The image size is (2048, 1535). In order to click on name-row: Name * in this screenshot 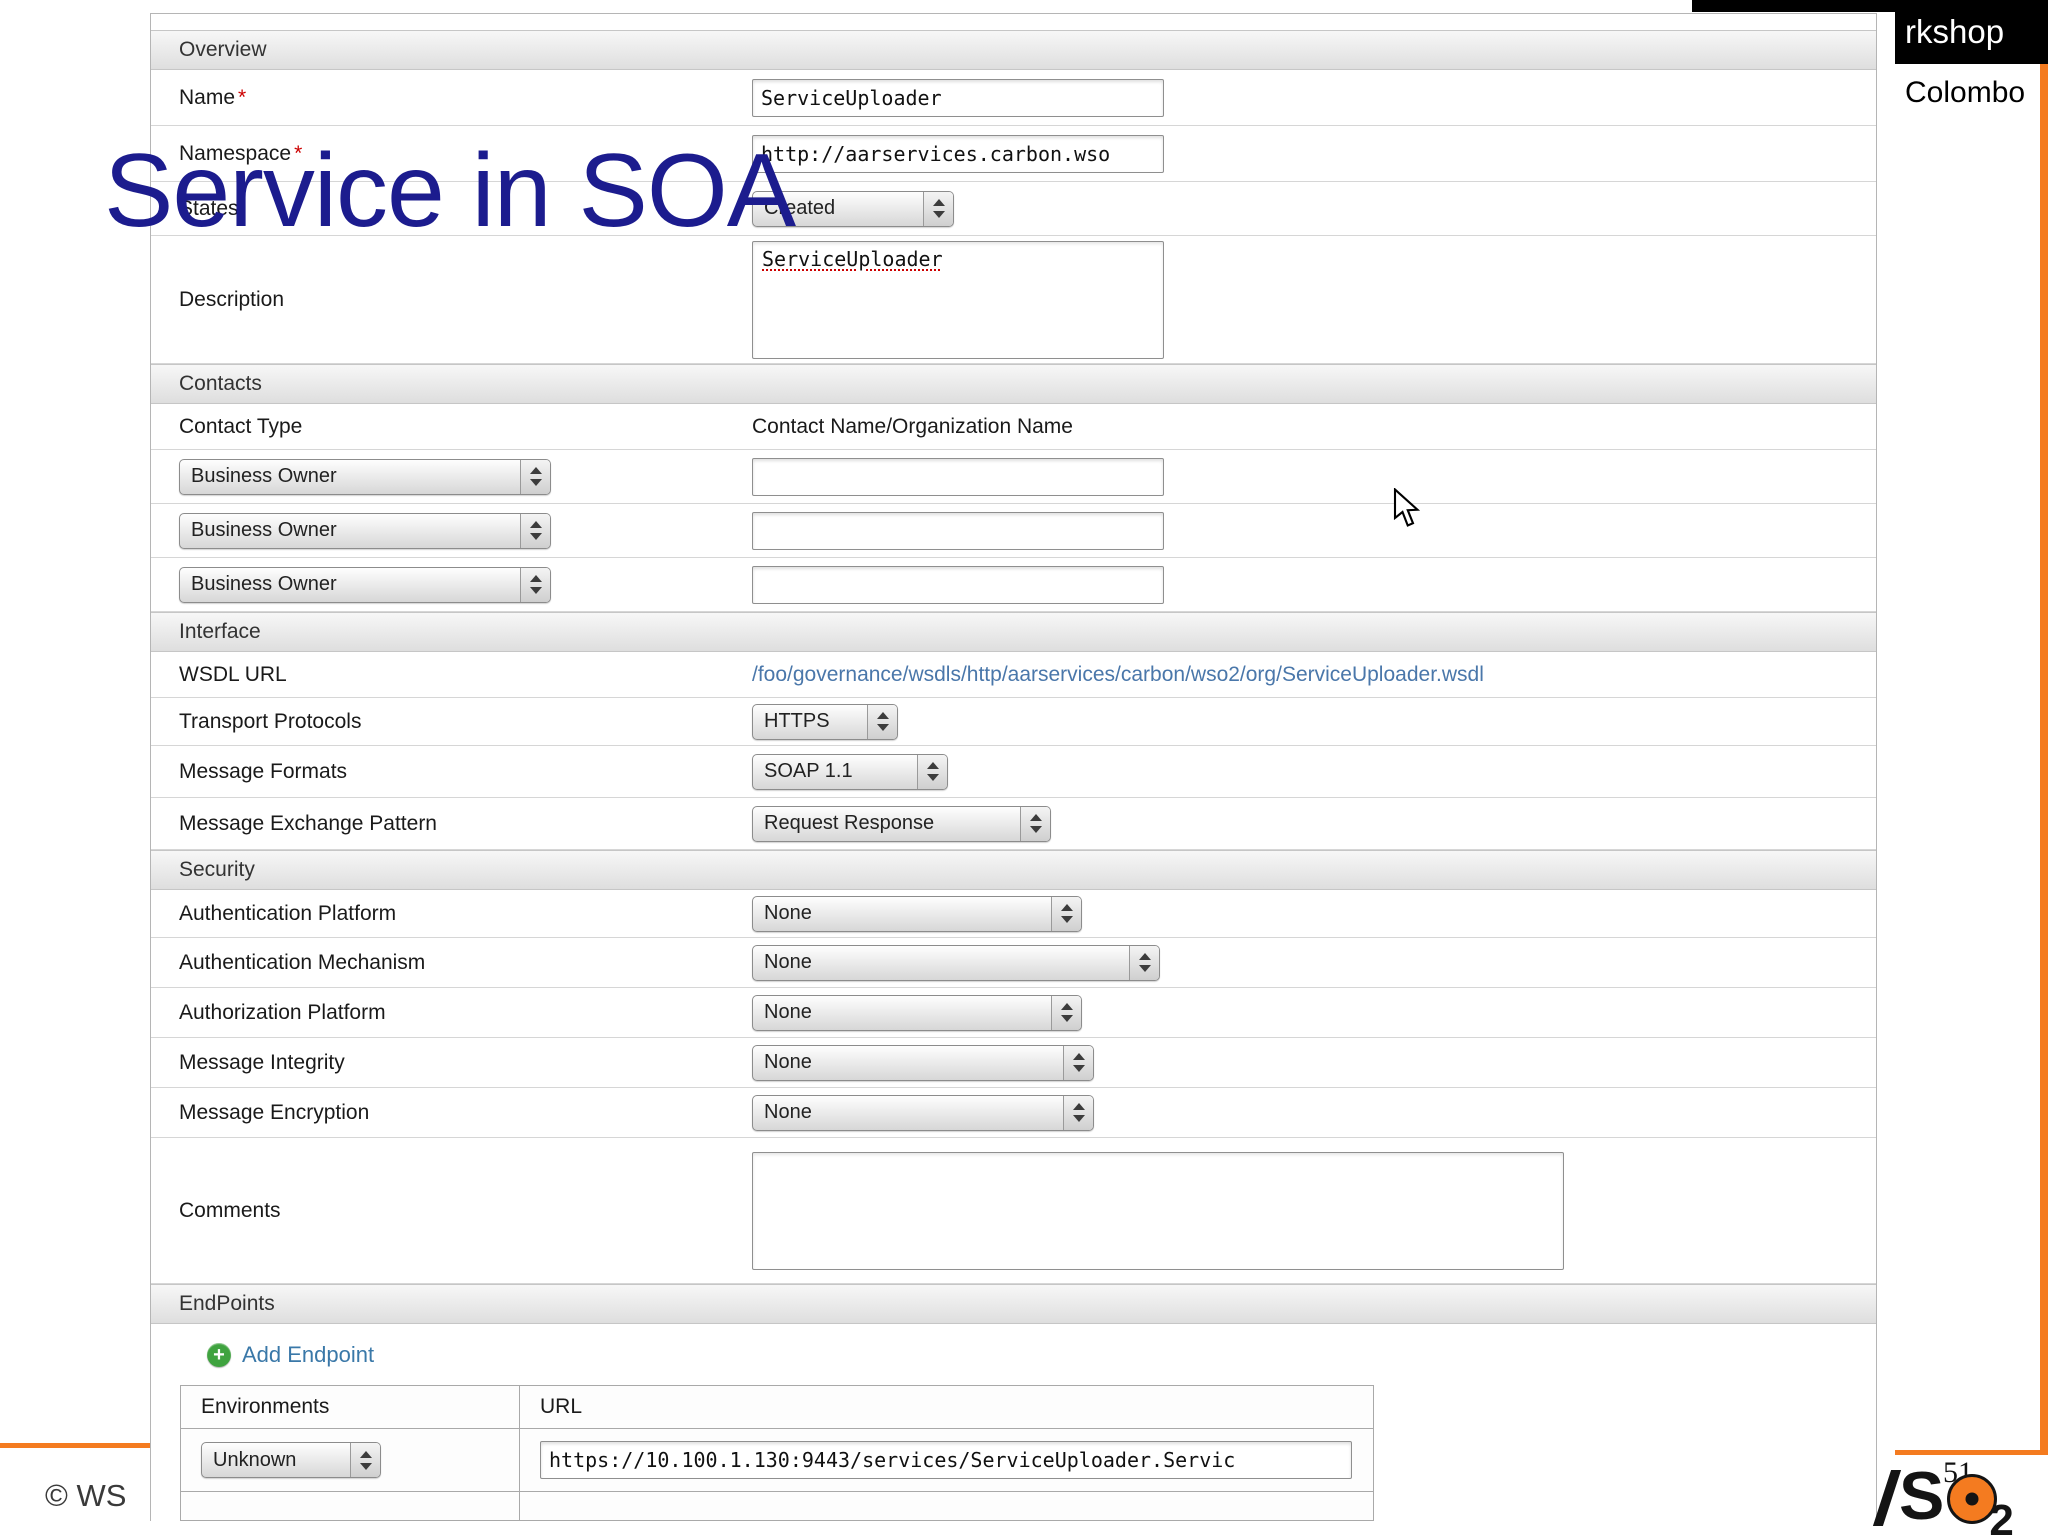, I will do `click(1013, 98)`.